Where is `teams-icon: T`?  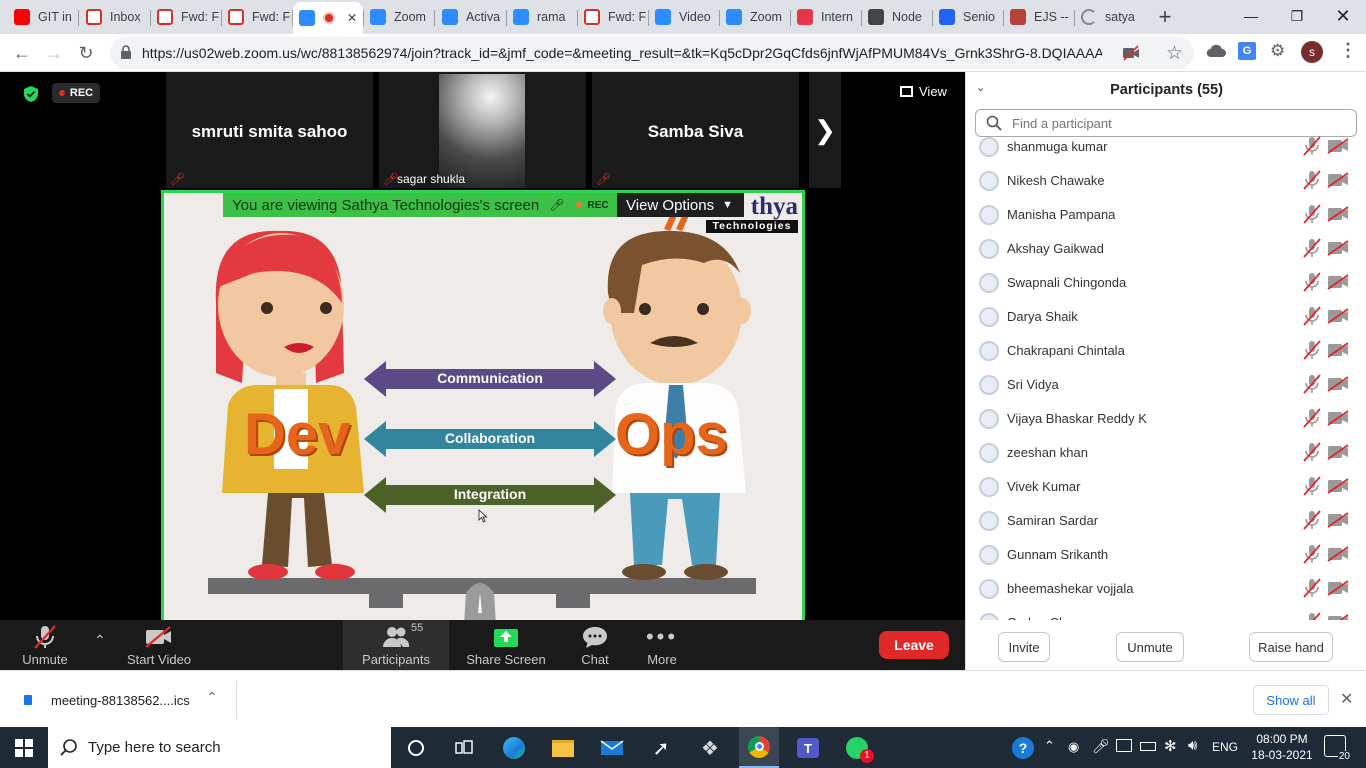 teams-icon: T is located at coordinates (808, 748).